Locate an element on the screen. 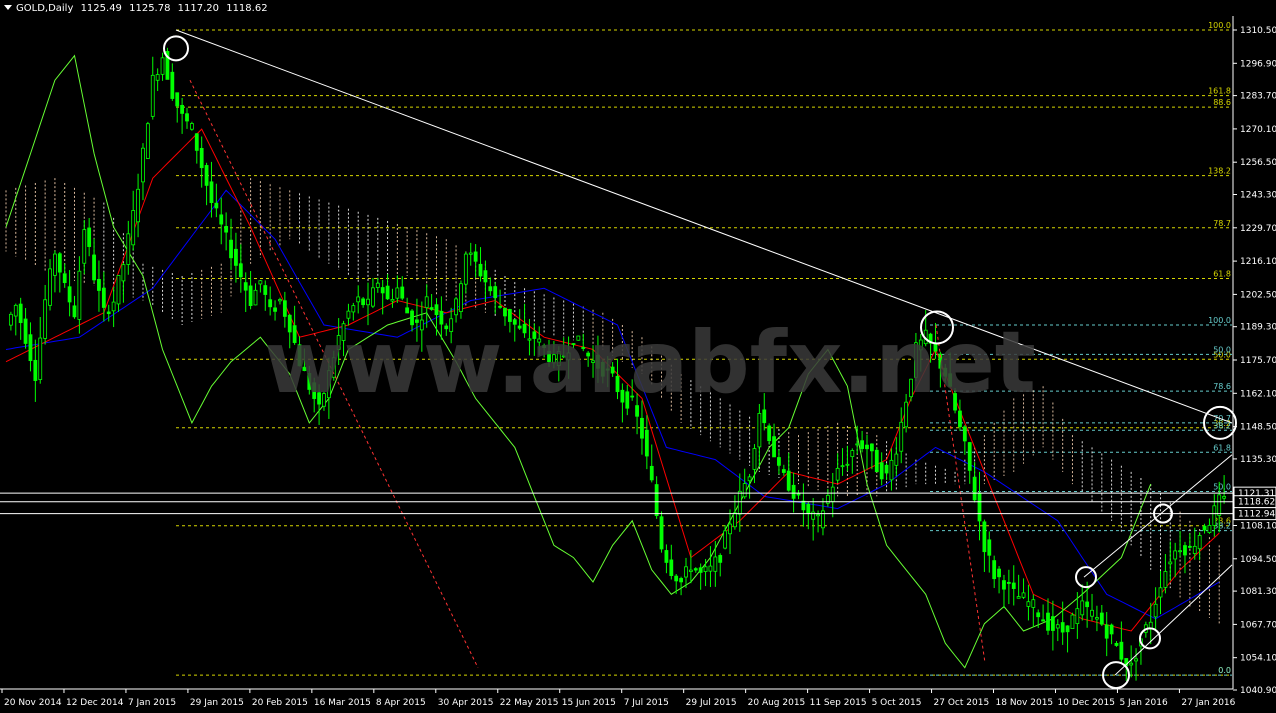 The image size is (1276, 713). x-tick-label: 7 Jan 2015 is located at coordinates (152, 703).